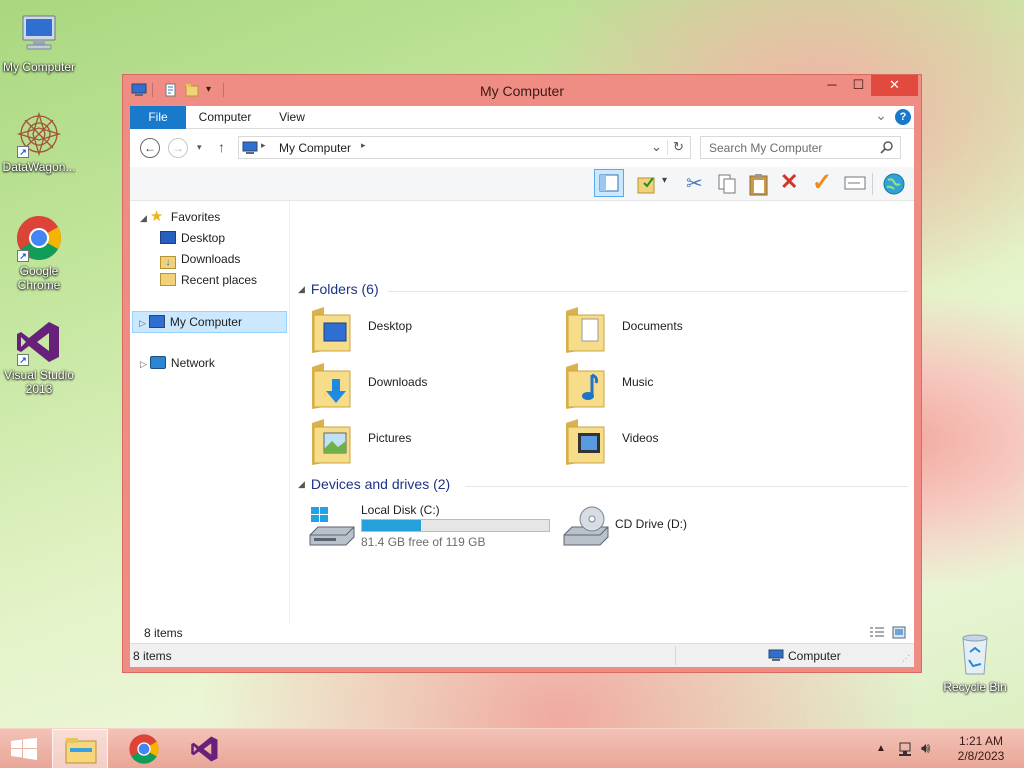 Image resolution: width=1024 pixels, height=768 pixels. I want to click on nav-recent-places: Recent places, so click(208, 280).